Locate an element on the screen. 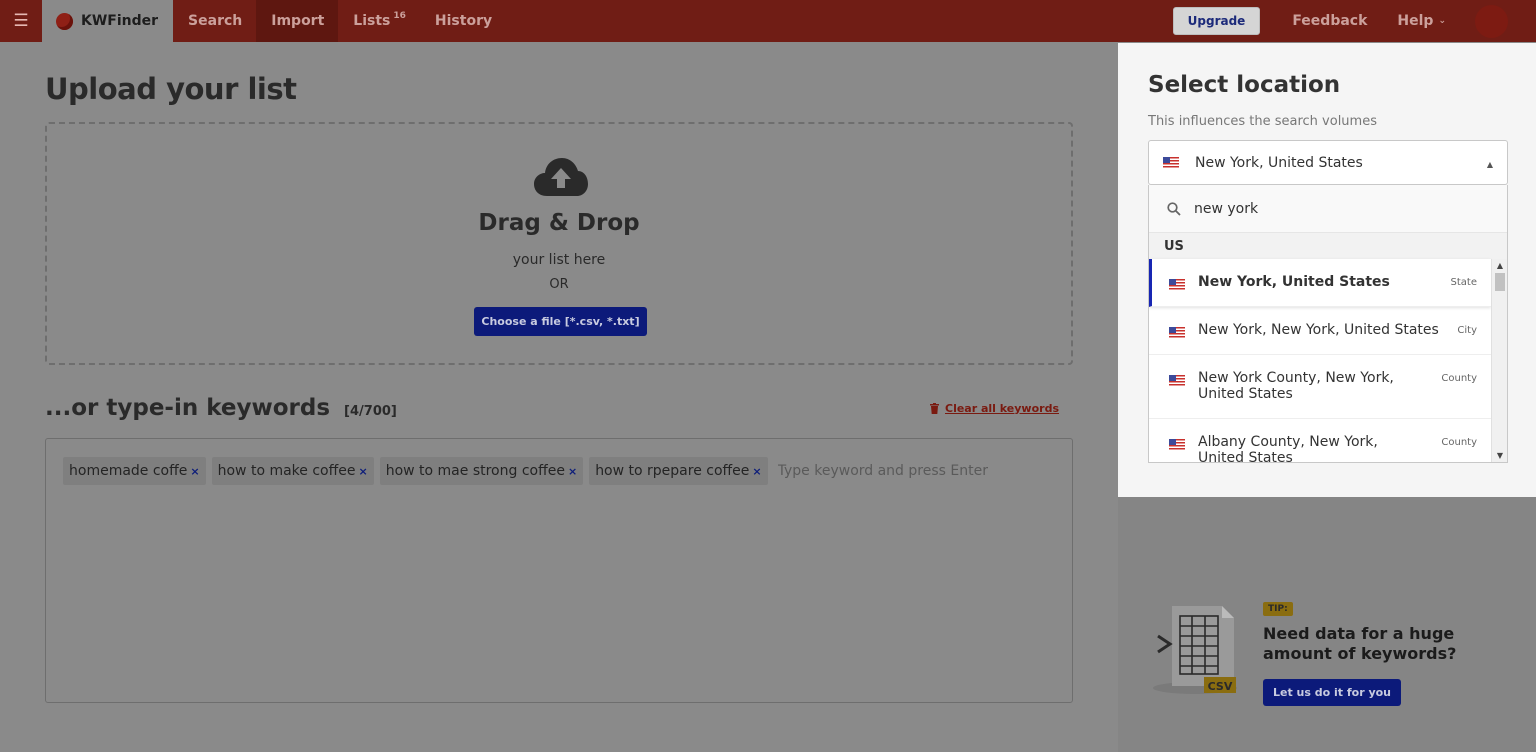  keyword-tag: how to rpepare coffee × is located at coordinates (678, 471).